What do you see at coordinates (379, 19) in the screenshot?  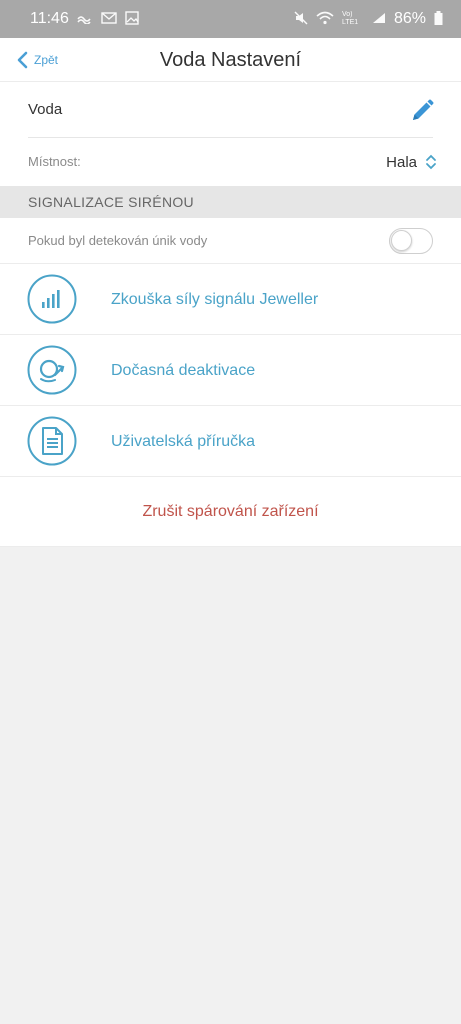 I see `signal-icon` at bounding box center [379, 19].